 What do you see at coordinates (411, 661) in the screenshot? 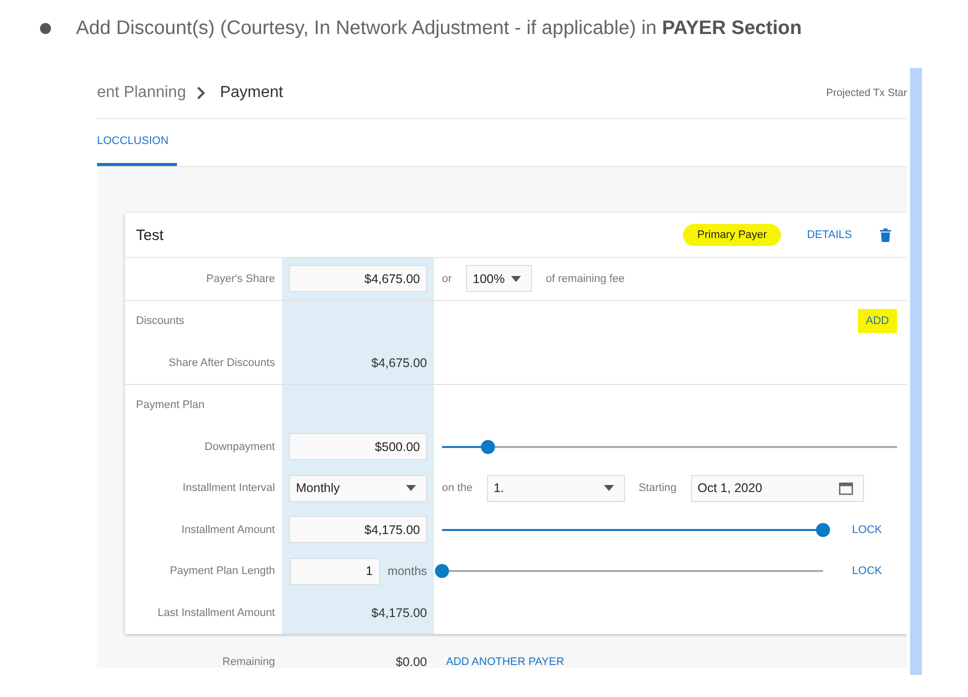
I see `remaining-value: $0.00` at bounding box center [411, 661].